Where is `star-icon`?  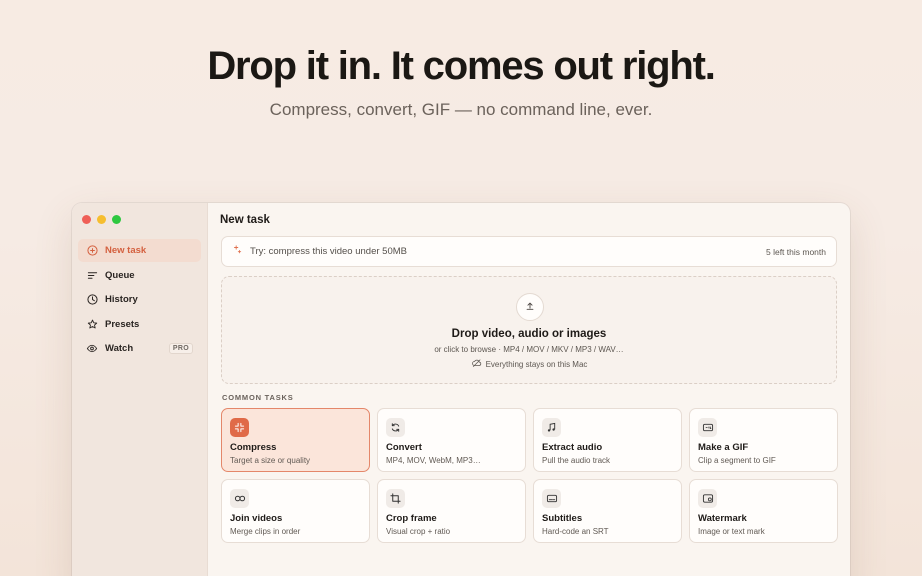 star-icon is located at coordinates (92, 324).